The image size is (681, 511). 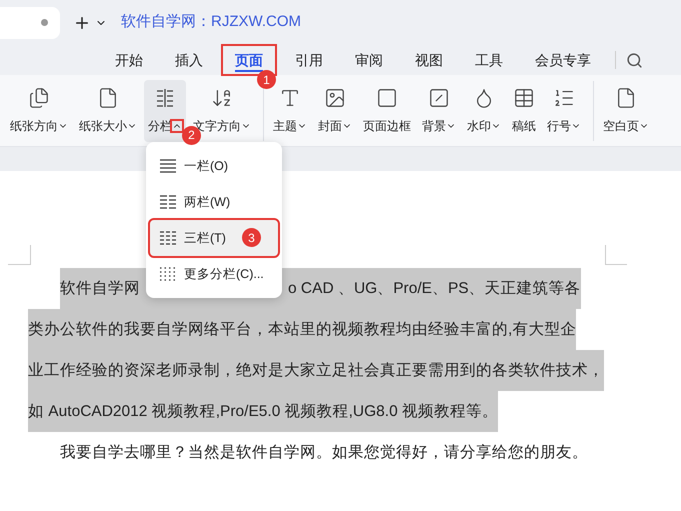 I want to click on ribbon-tab: 插入, so click(x=189, y=60).